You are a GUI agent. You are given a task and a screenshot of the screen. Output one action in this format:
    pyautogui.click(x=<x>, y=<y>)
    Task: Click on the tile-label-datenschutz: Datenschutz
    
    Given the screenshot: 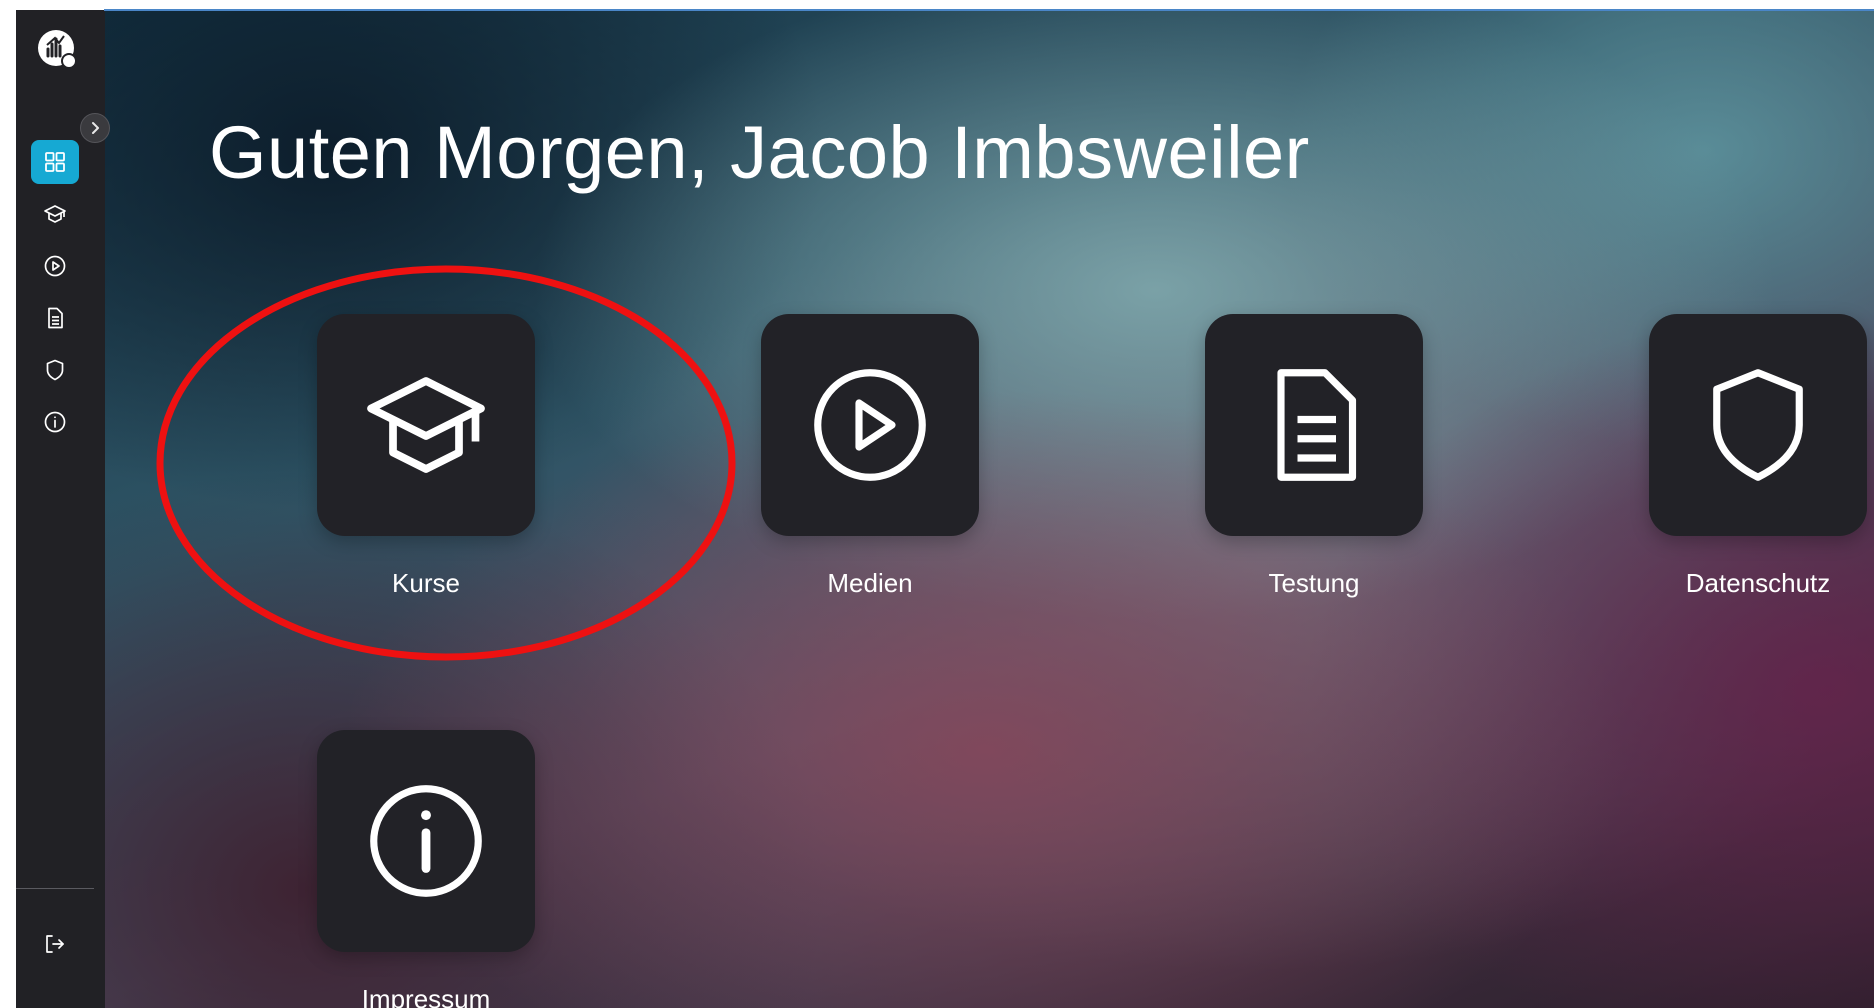 What is the action you would take?
    pyautogui.click(x=1758, y=583)
    